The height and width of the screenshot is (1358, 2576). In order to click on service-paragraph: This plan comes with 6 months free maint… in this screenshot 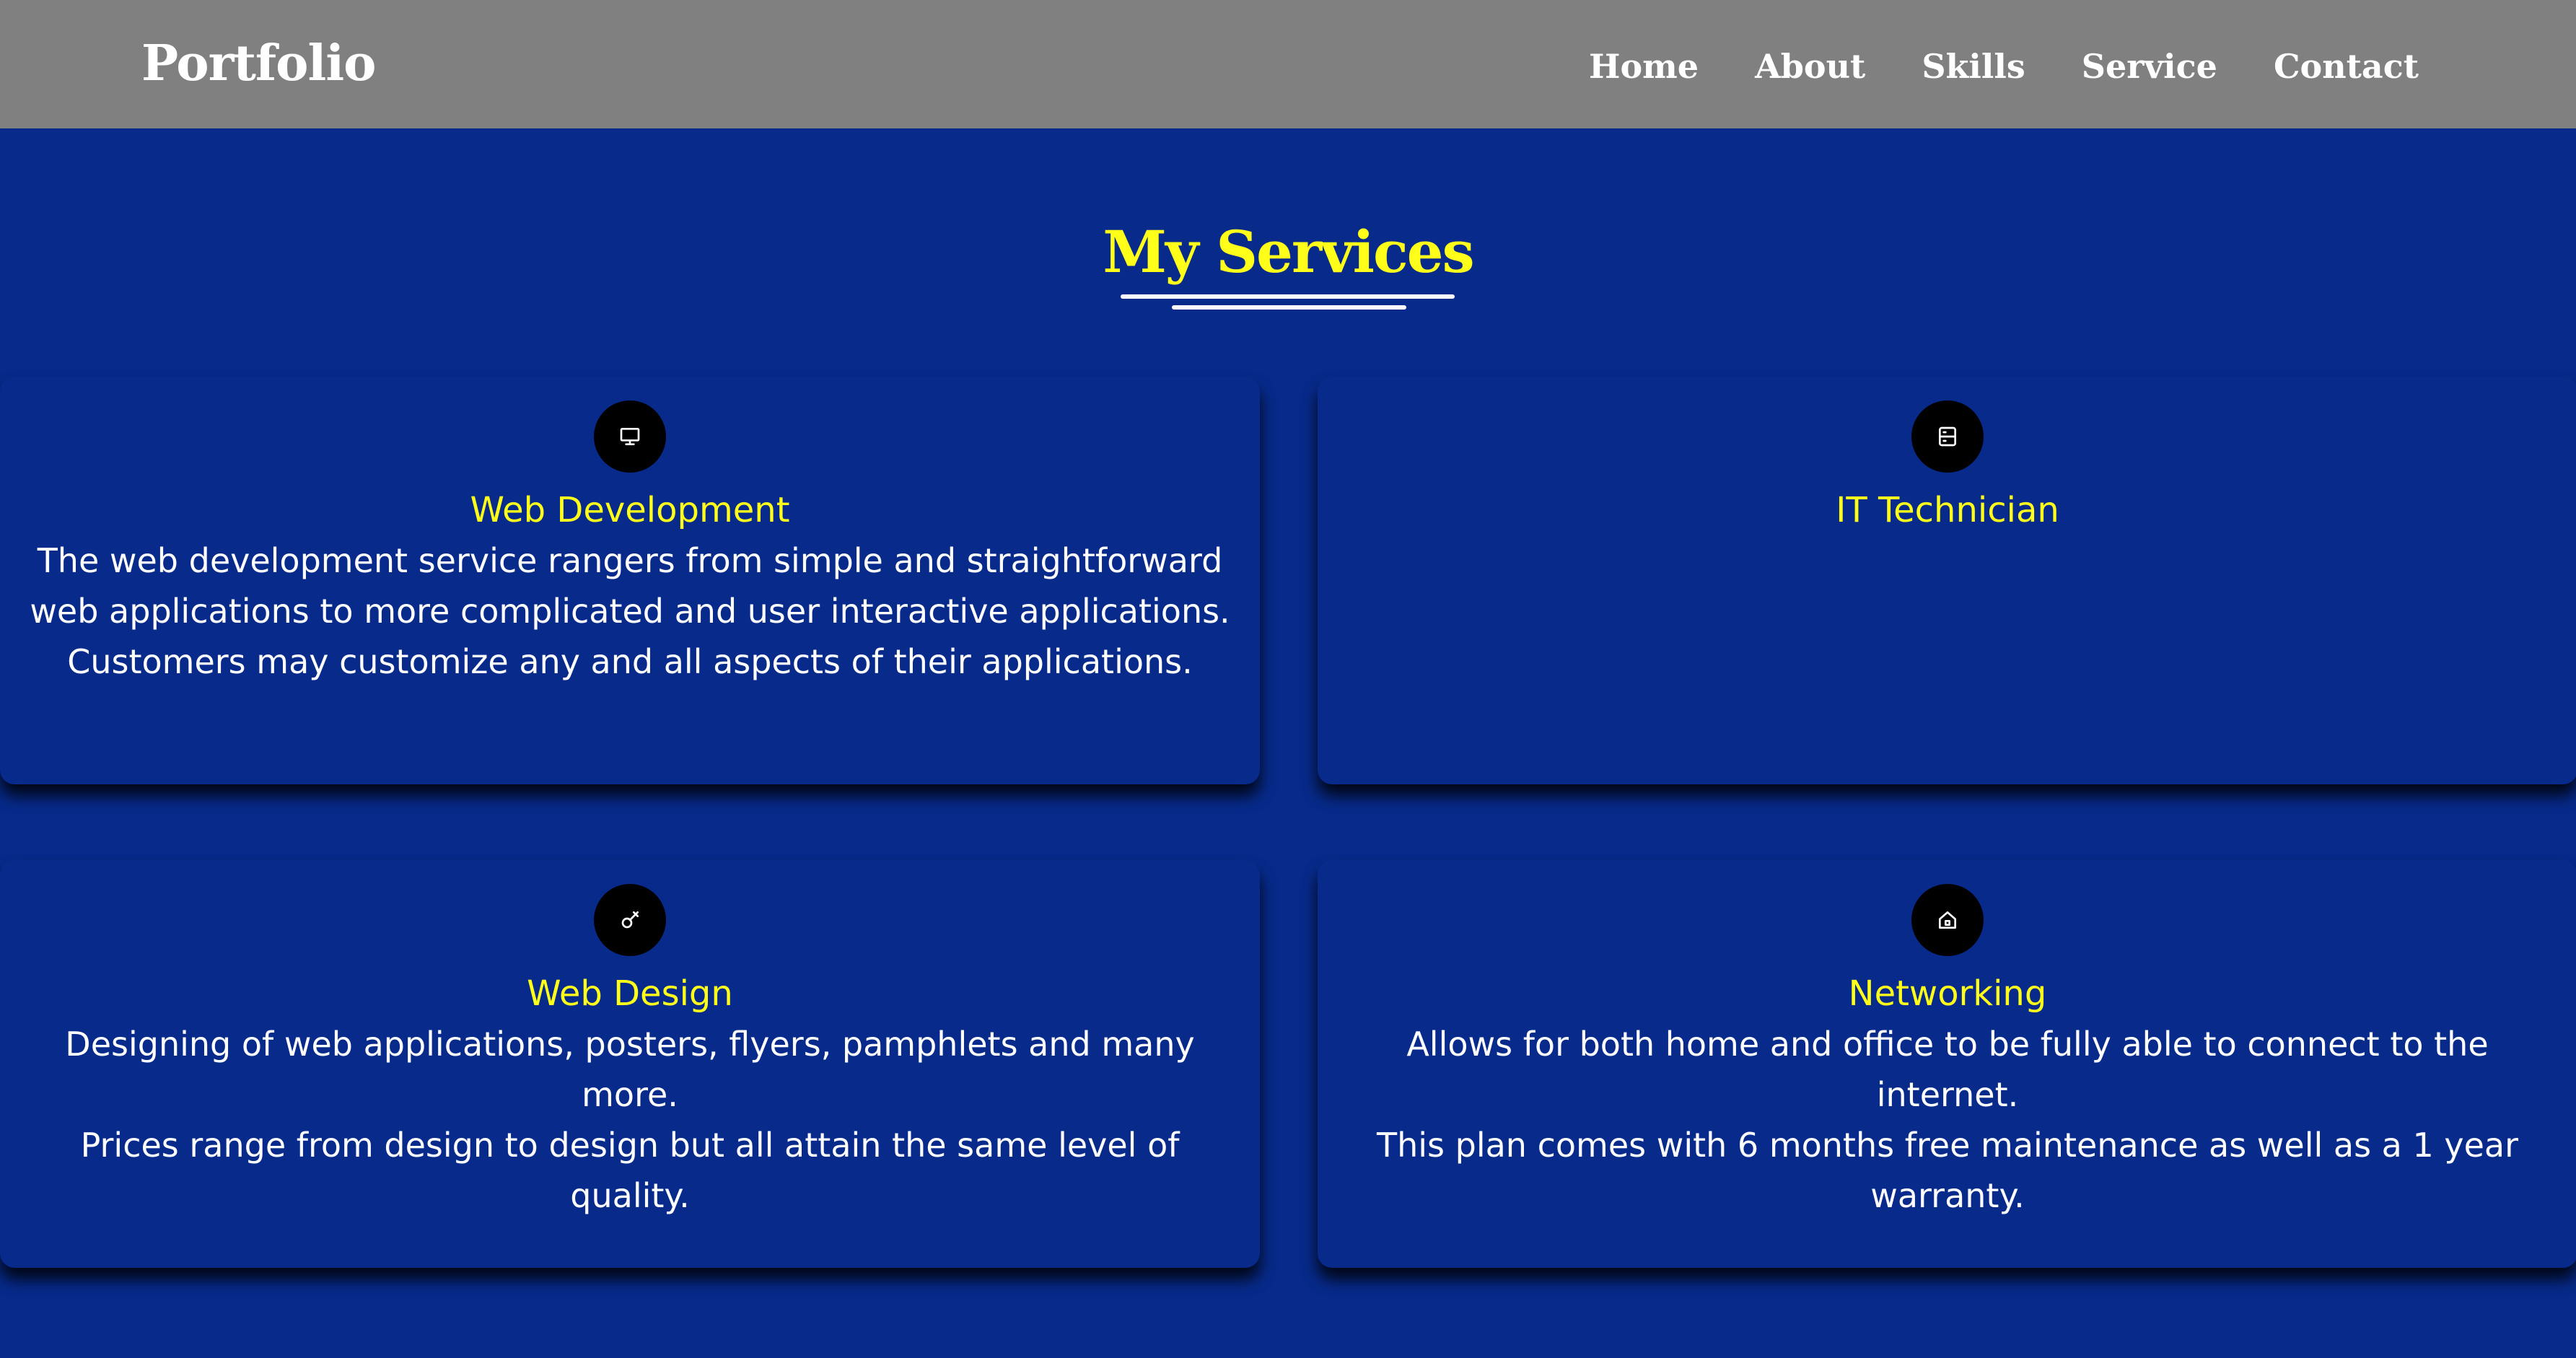, I will do `click(1947, 1170)`.